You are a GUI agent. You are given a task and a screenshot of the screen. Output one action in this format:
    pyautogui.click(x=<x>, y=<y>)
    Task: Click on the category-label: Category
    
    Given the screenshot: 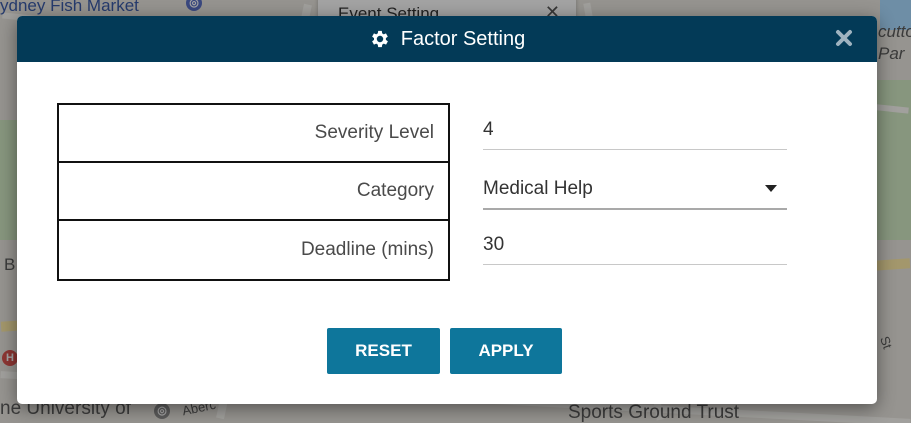 What is the action you would take?
    pyautogui.click(x=253, y=192)
    